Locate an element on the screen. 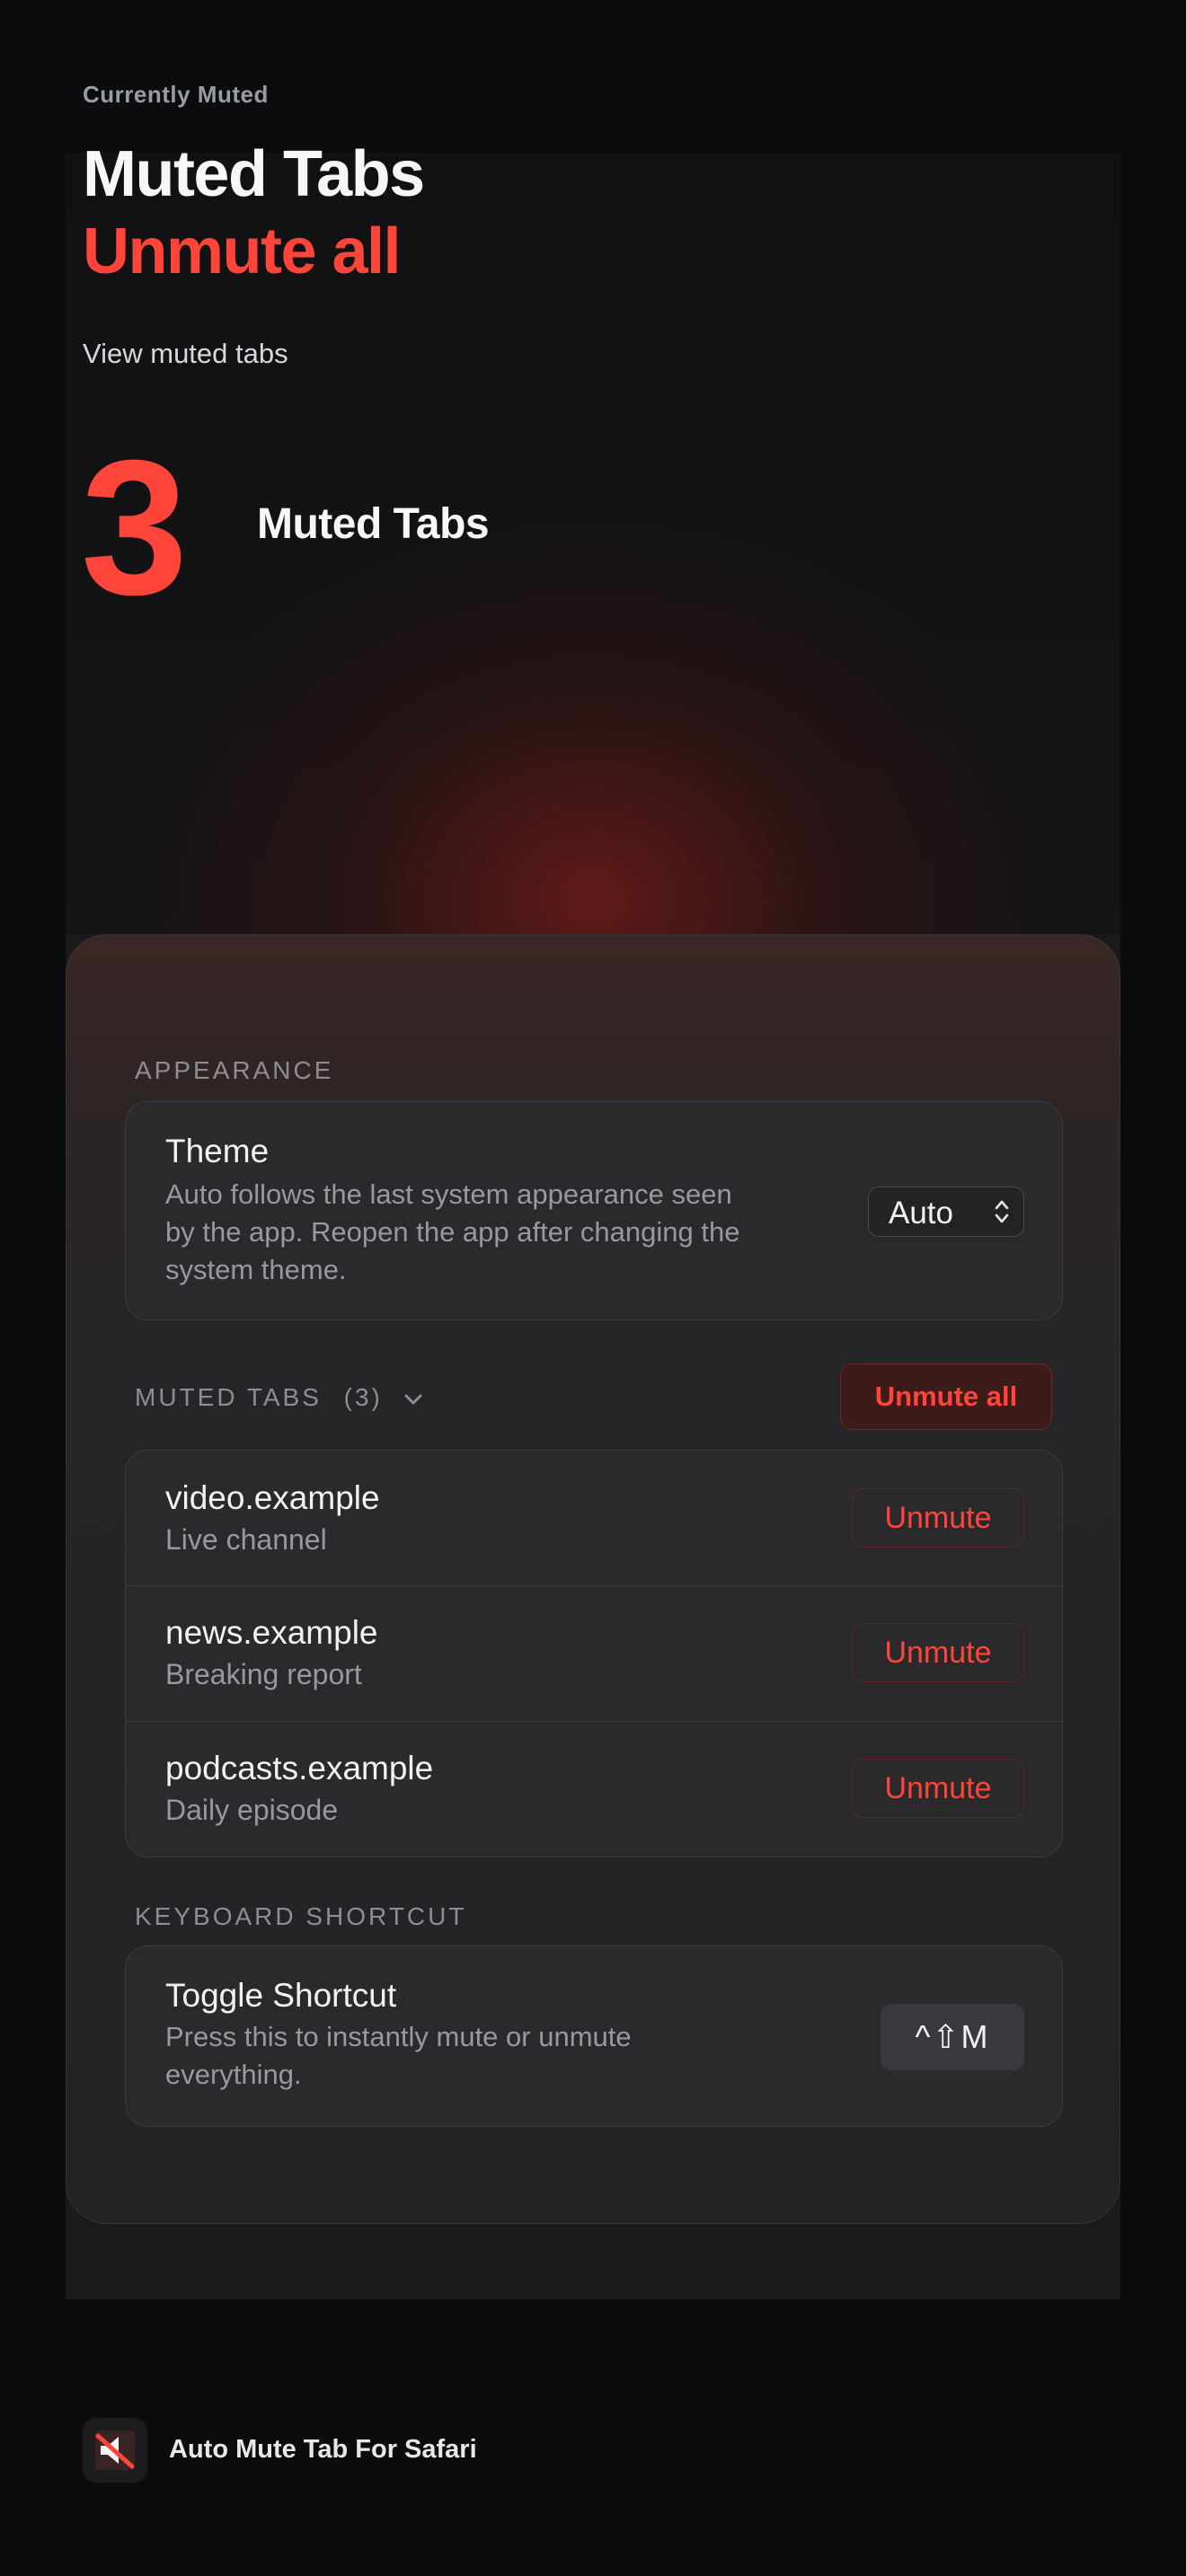 This screenshot has height=2576, width=1186. tab-domain: video.example is located at coordinates (272, 1497).